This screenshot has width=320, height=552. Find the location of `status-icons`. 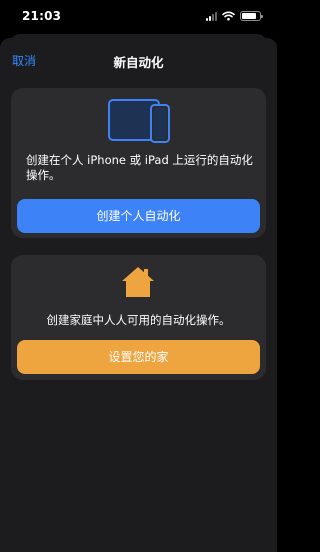

status-icons is located at coordinates (234, 16).